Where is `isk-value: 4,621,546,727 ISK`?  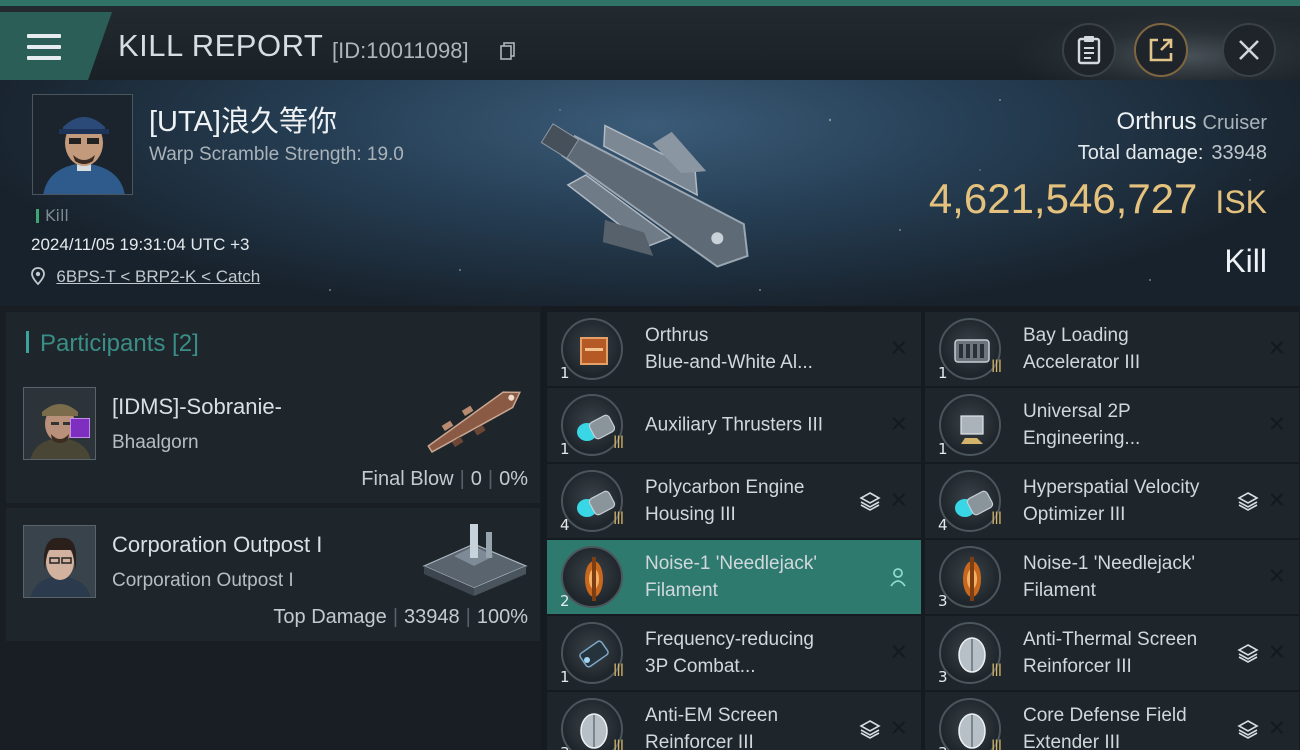 isk-value: 4,621,546,727 ISK is located at coordinates (1097, 198).